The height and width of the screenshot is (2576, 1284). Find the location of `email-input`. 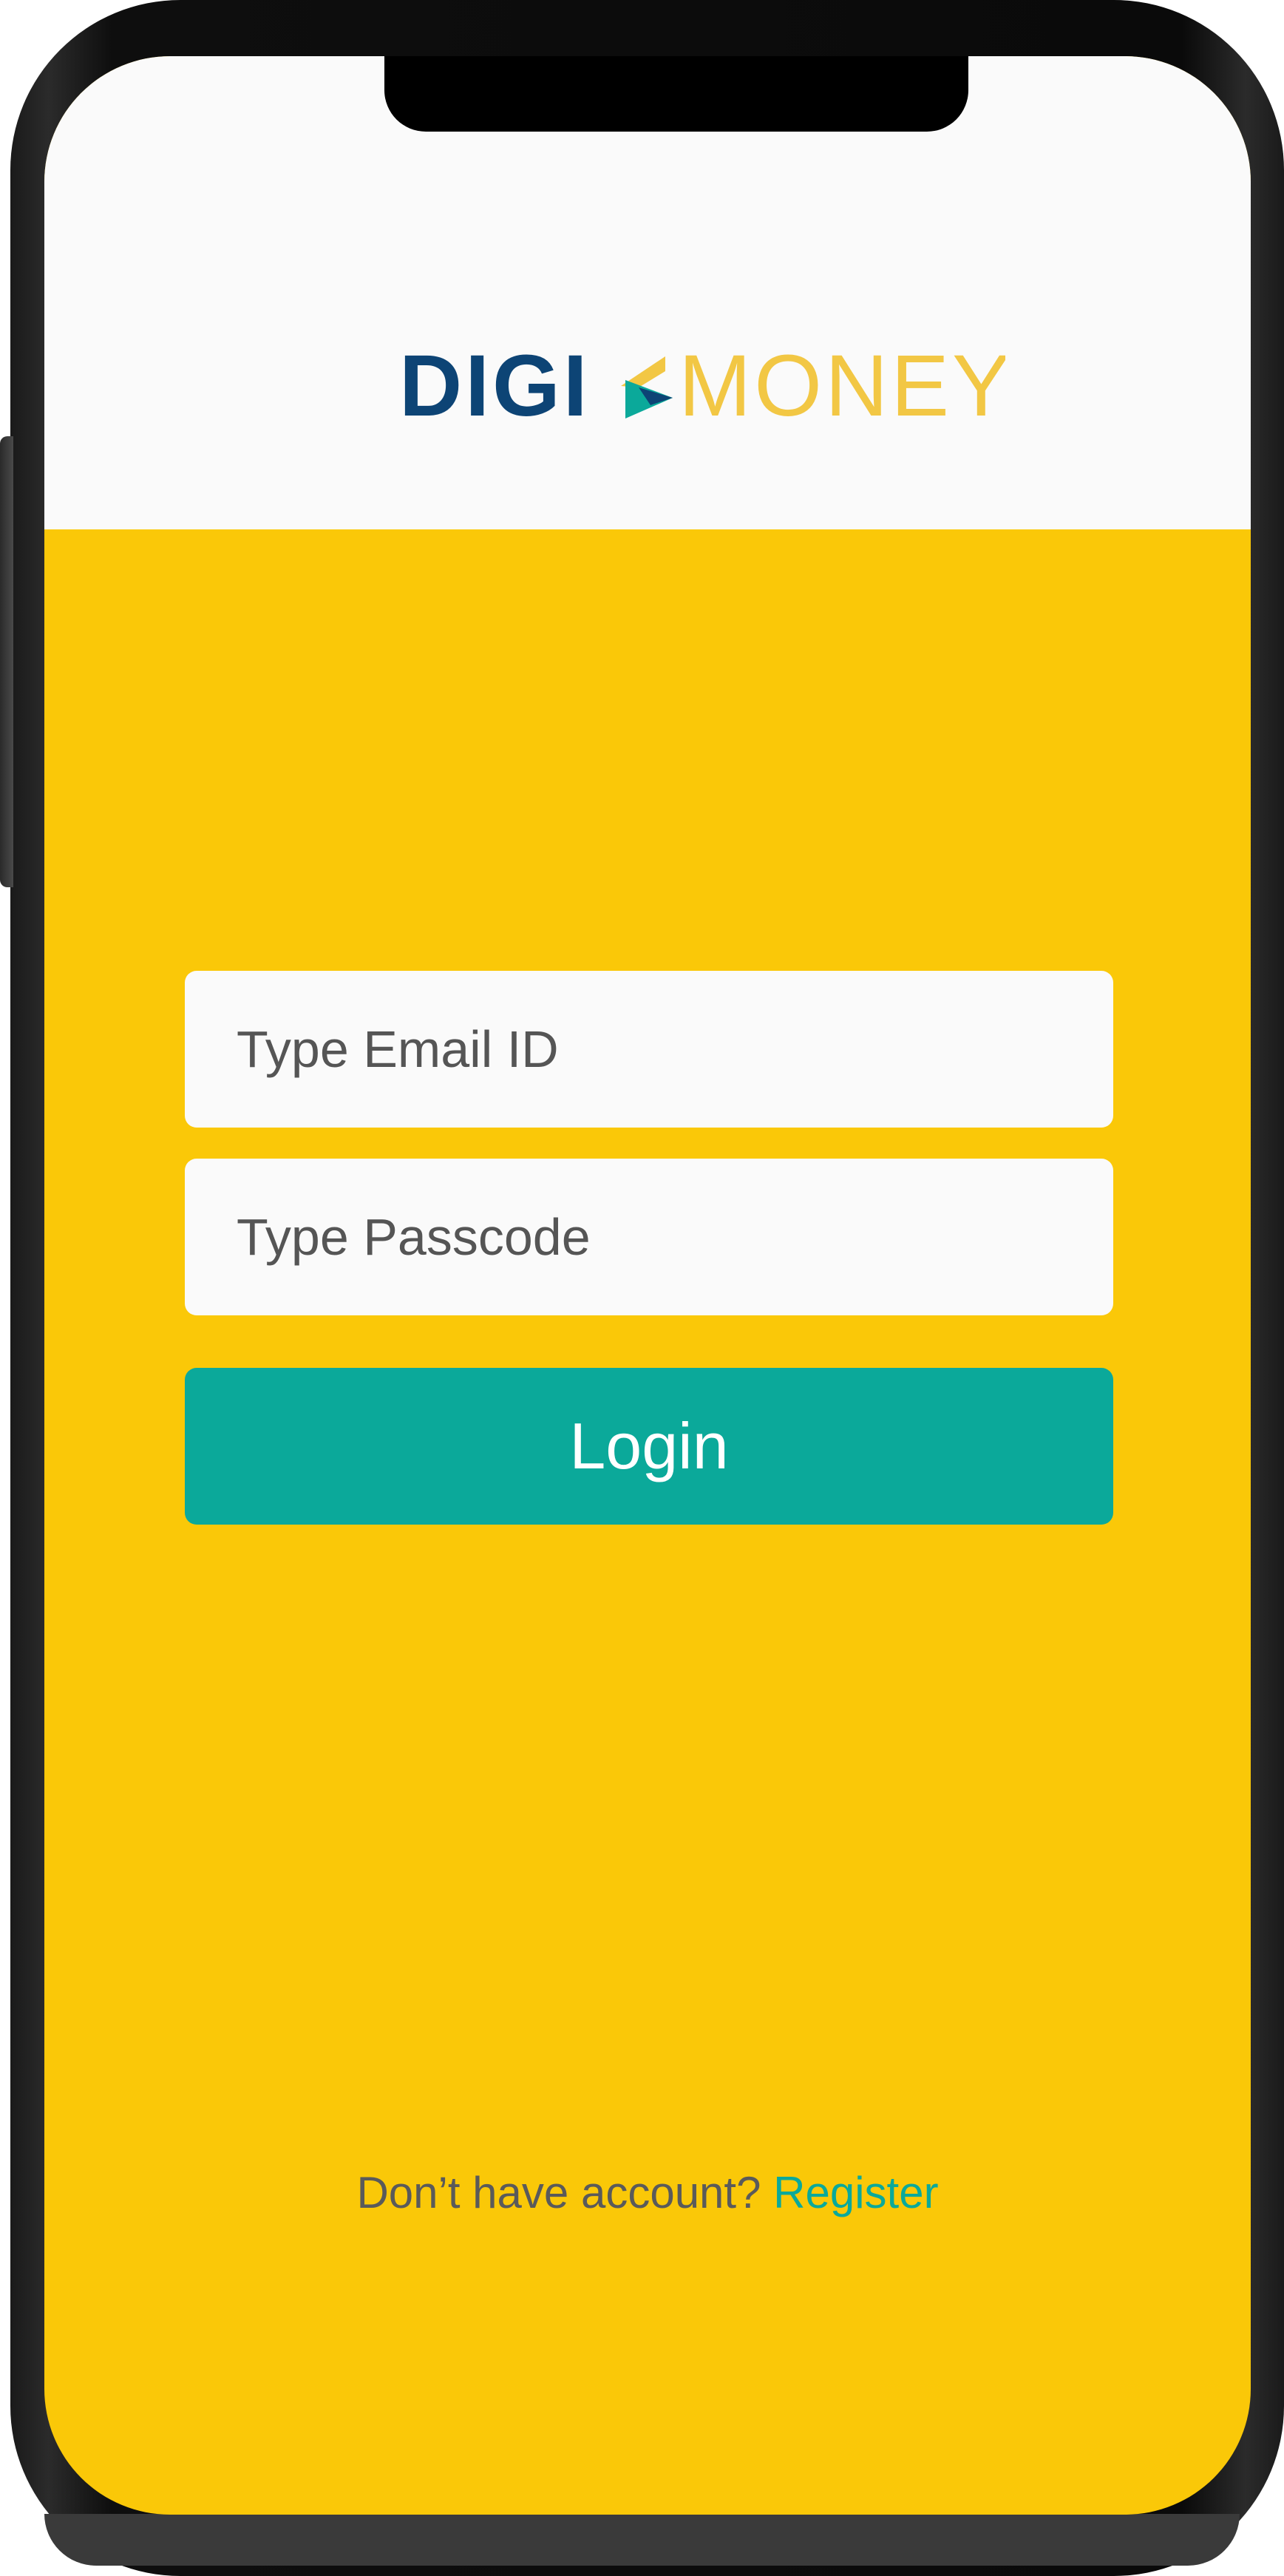

email-input is located at coordinates (649, 1049).